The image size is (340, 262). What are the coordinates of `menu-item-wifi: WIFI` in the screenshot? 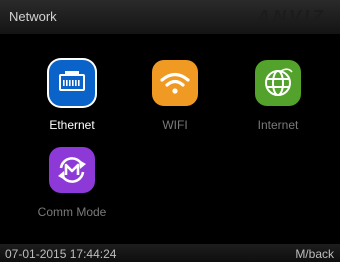 It's located at (175, 105).